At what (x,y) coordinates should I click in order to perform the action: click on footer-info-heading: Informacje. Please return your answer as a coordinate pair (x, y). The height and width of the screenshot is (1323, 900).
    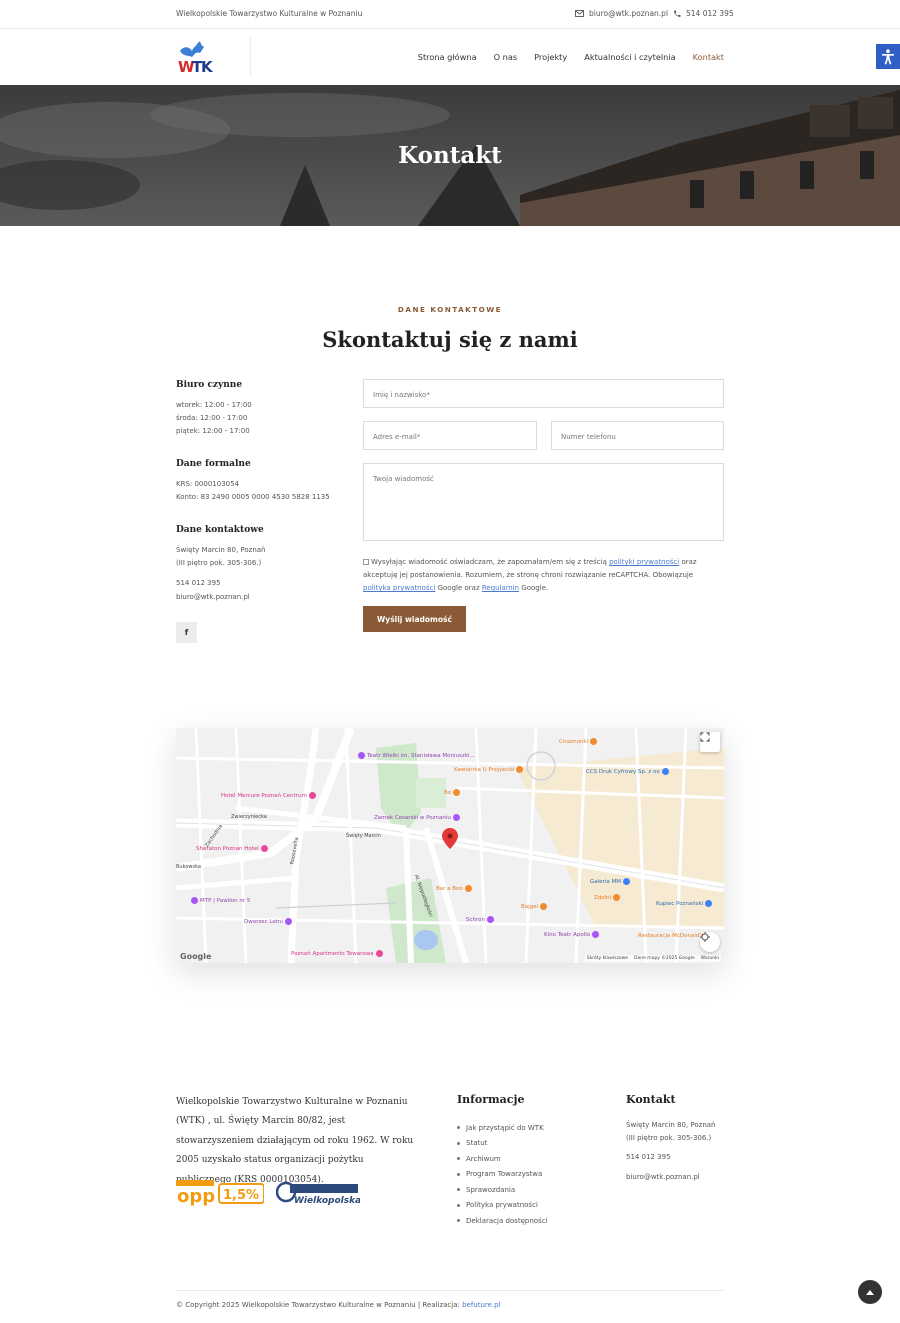
    Looking at the image, I should click on (491, 1099).